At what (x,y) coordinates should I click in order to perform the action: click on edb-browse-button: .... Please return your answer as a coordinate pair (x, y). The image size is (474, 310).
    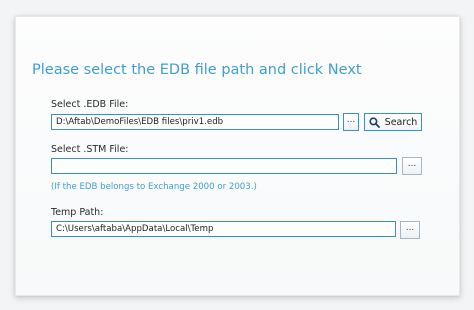
    Looking at the image, I should click on (351, 122).